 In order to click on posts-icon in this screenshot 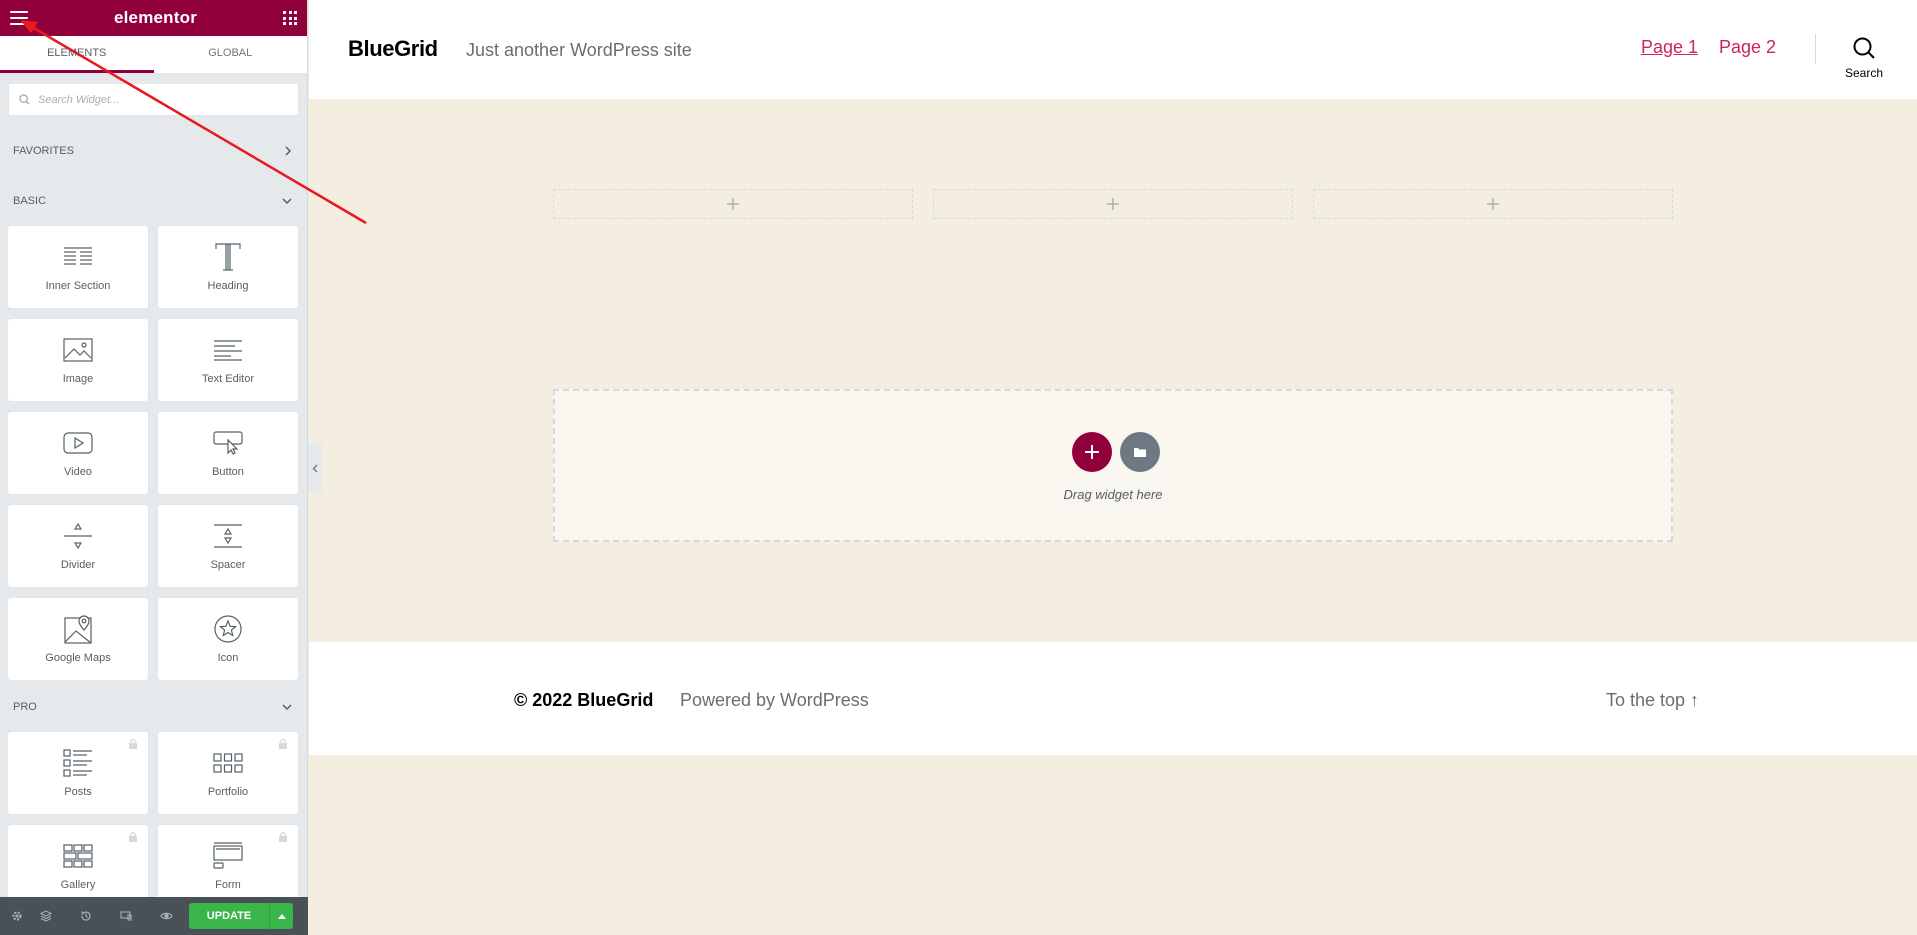, I will do `click(78, 763)`.